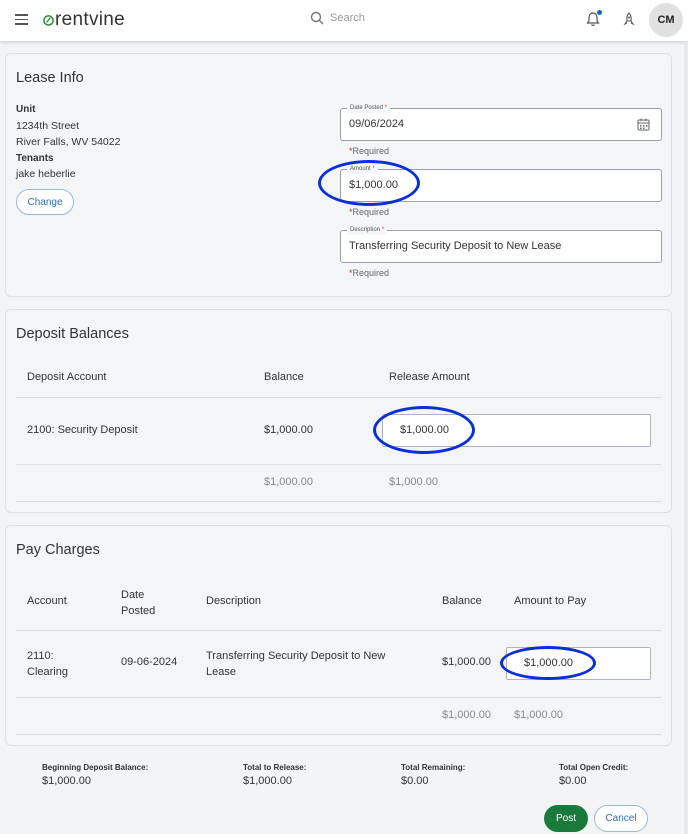 The height and width of the screenshot is (834, 688). What do you see at coordinates (373, 185) in the screenshot?
I see `amount-value: $1,000.00` at bounding box center [373, 185].